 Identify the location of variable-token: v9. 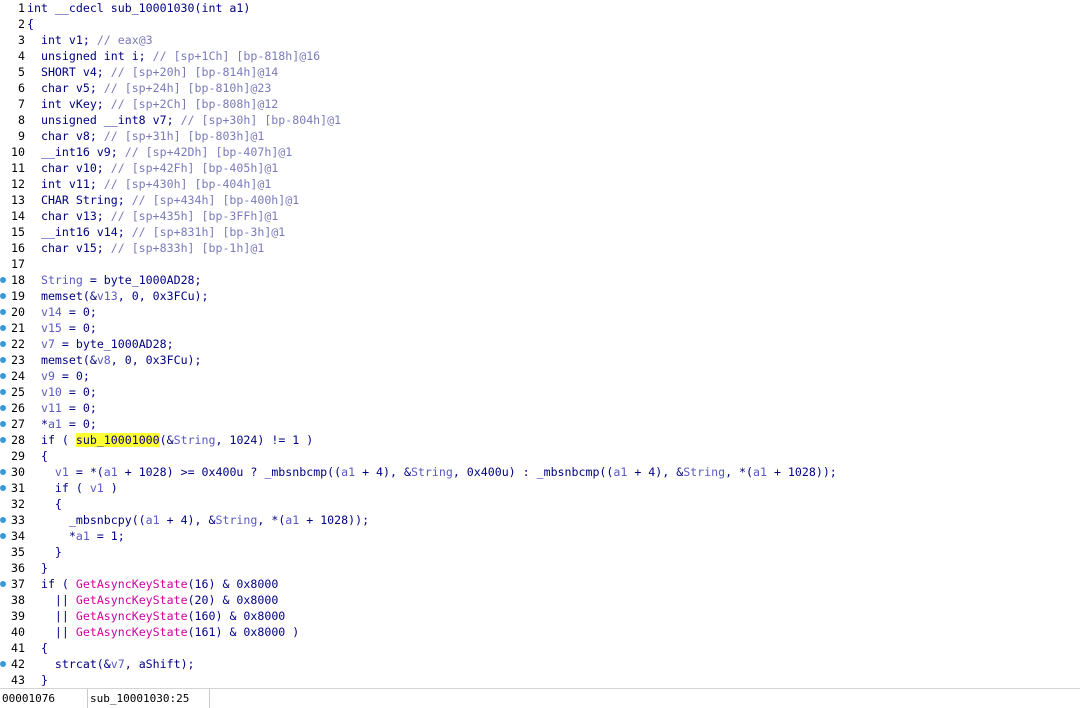
(48, 376).